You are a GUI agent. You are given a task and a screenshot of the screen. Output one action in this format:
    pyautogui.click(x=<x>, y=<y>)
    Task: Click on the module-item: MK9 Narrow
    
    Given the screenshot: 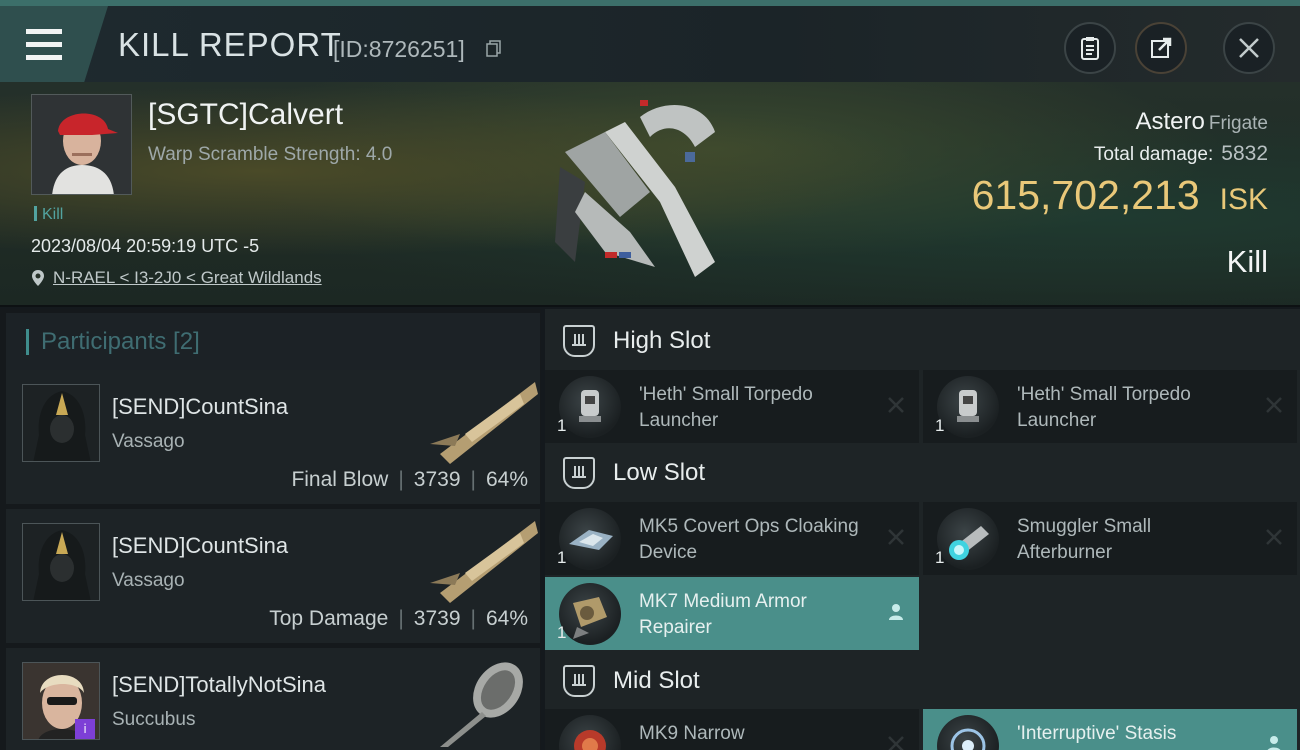 What is the action you would take?
    pyautogui.click(x=732, y=729)
    